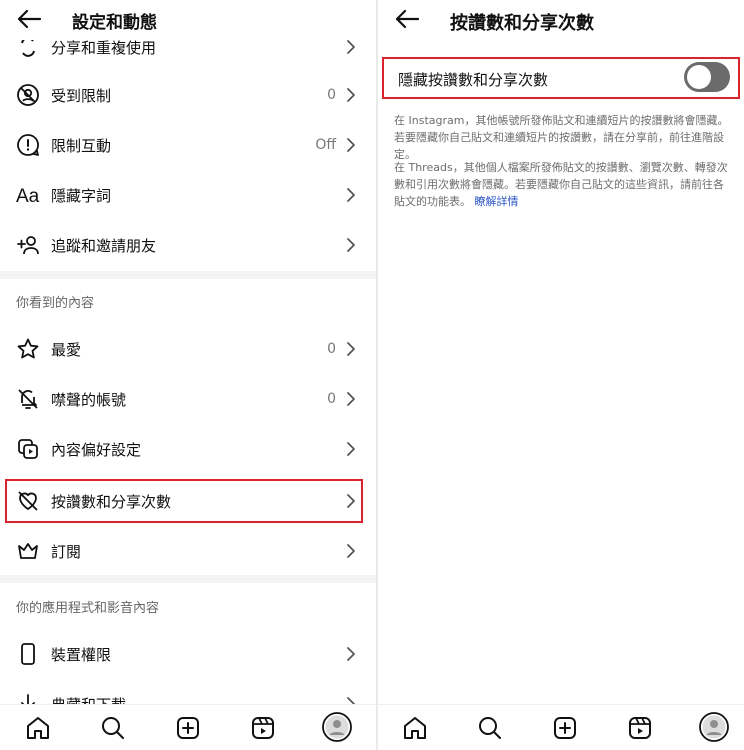 This screenshot has width=744, height=750. Describe the element at coordinates (88, 608) in the screenshot. I see `section-heading: 你的應用程式和影音內容` at that location.